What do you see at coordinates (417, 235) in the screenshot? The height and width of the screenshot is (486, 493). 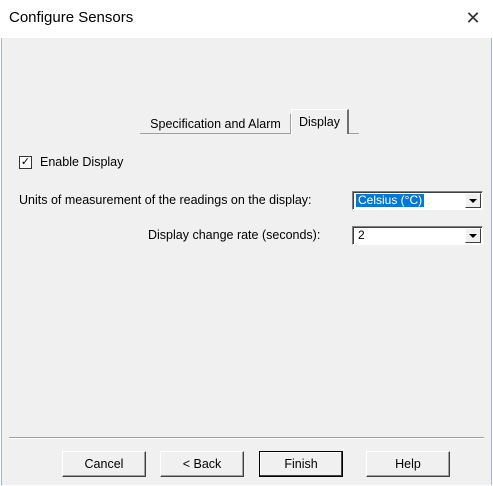 I see `change-rate-select: 2` at bounding box center [417, 235].